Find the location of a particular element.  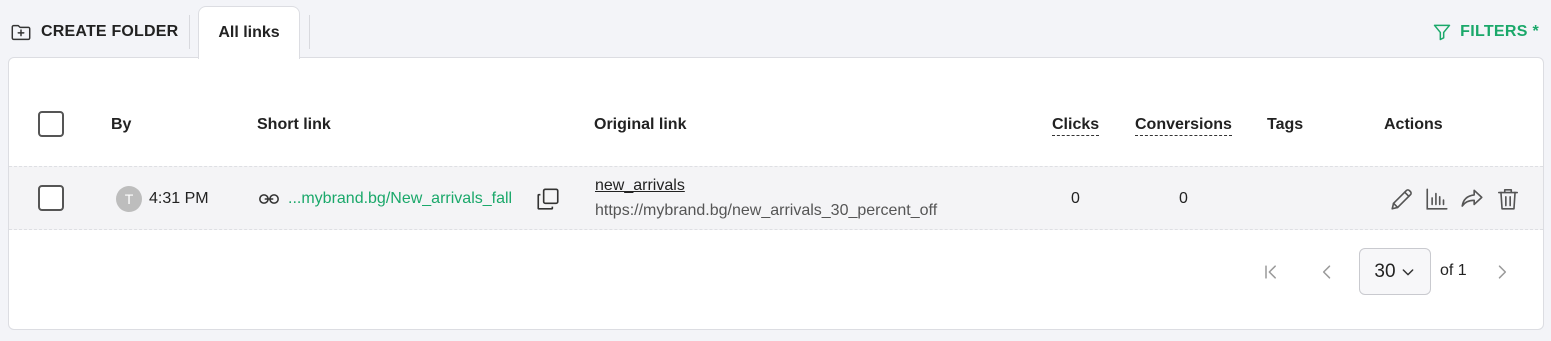

header-tags: Tags is located at coordinates (1285, 124).